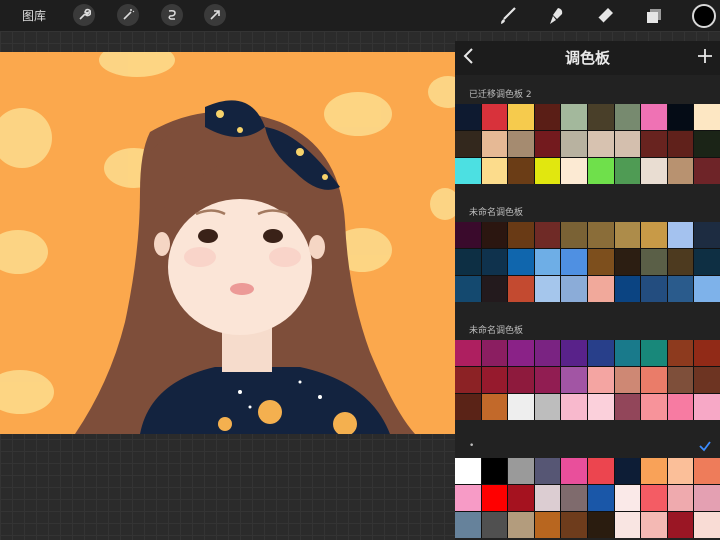 This screenshot has height=540, width=720. Describe the element at coordinates (500, 93) in the screenshot. I see `palette-name: 已迁移调色板 2` at that location.